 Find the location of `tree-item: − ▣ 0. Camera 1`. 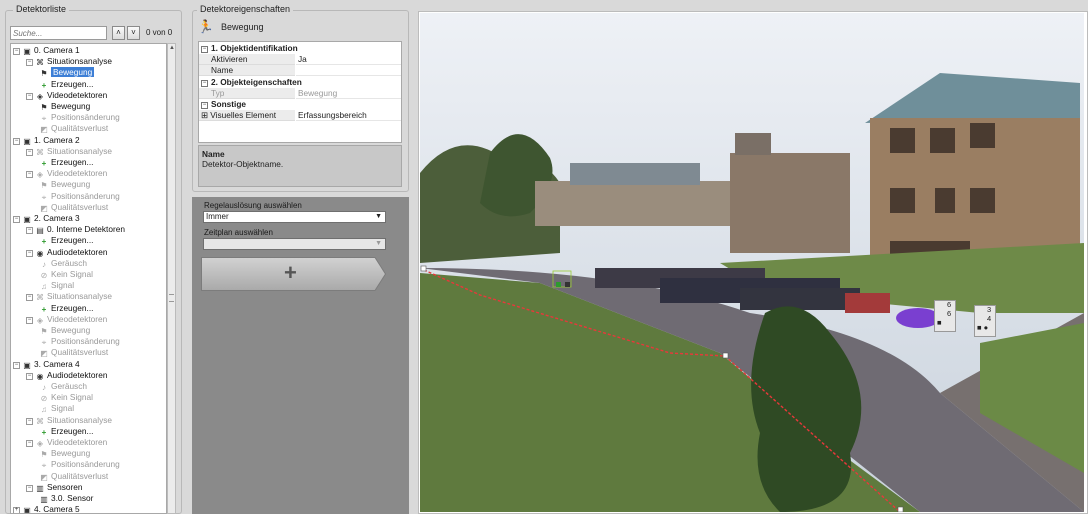

tree-item: − ▣ 0. Camera 1 is located at coordinates (46, 50).